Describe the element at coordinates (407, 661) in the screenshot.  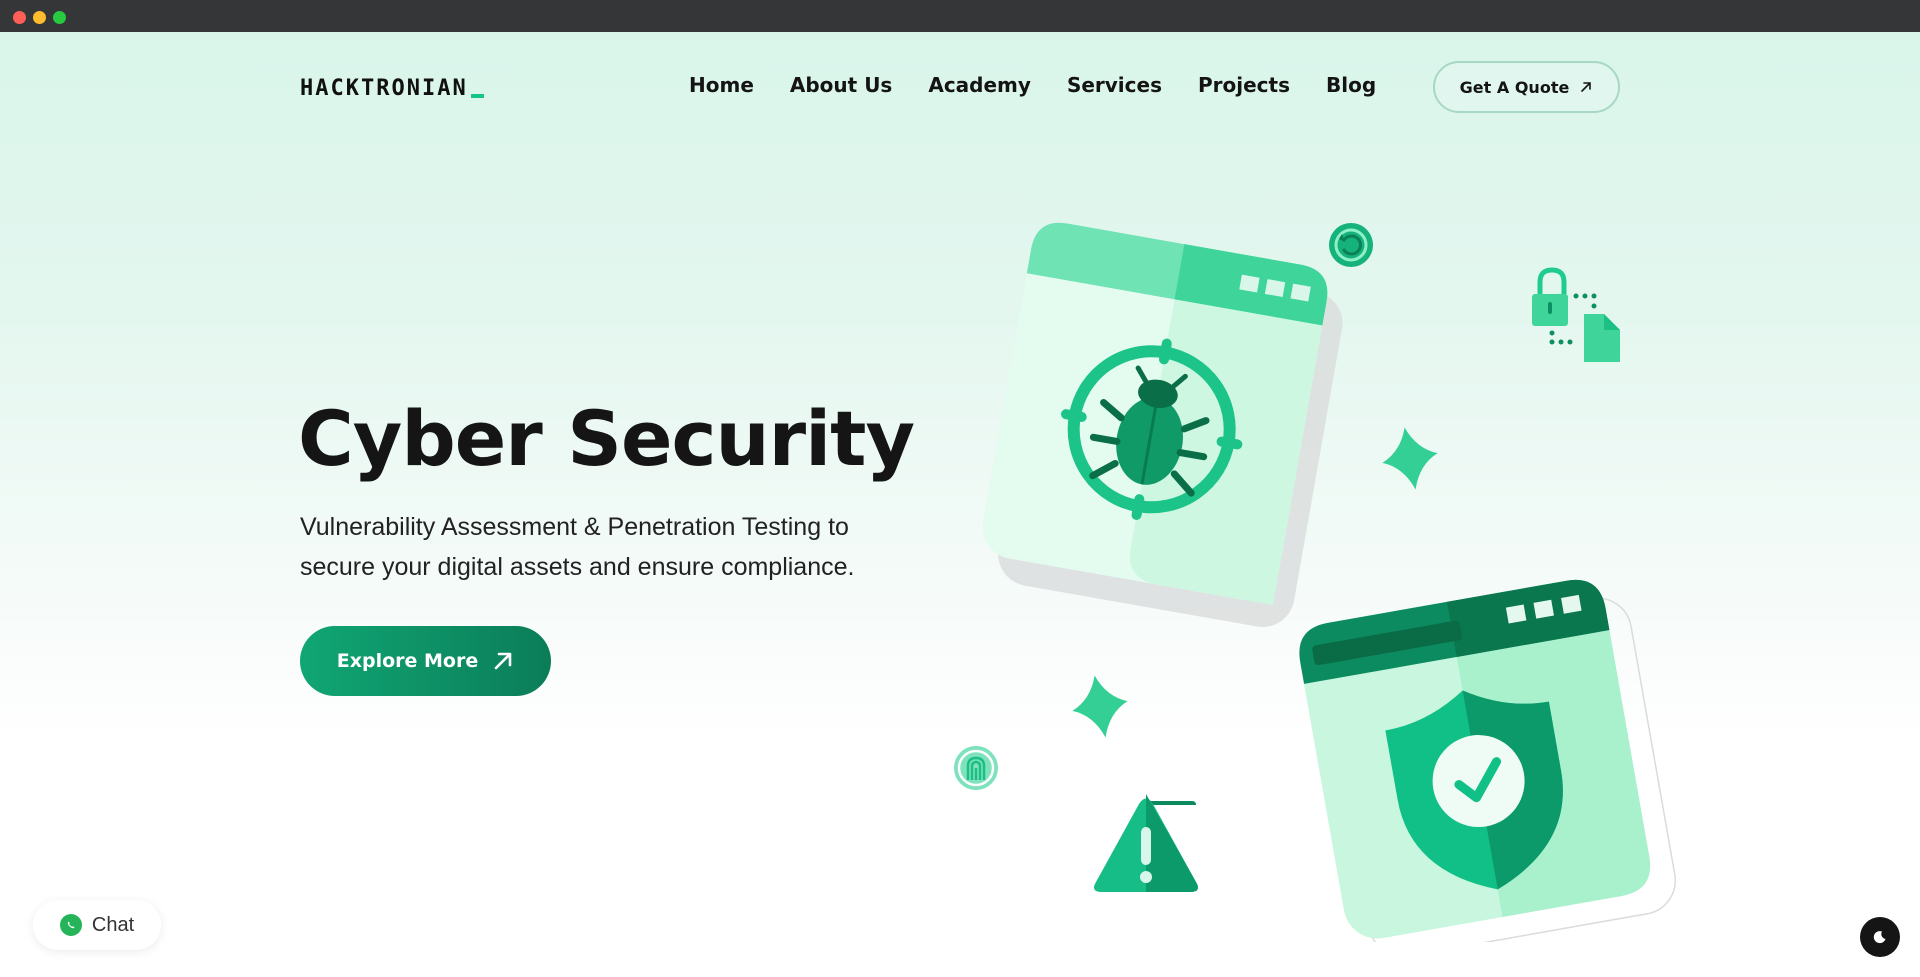
I see `explore-more-label: Explore More` at that location.